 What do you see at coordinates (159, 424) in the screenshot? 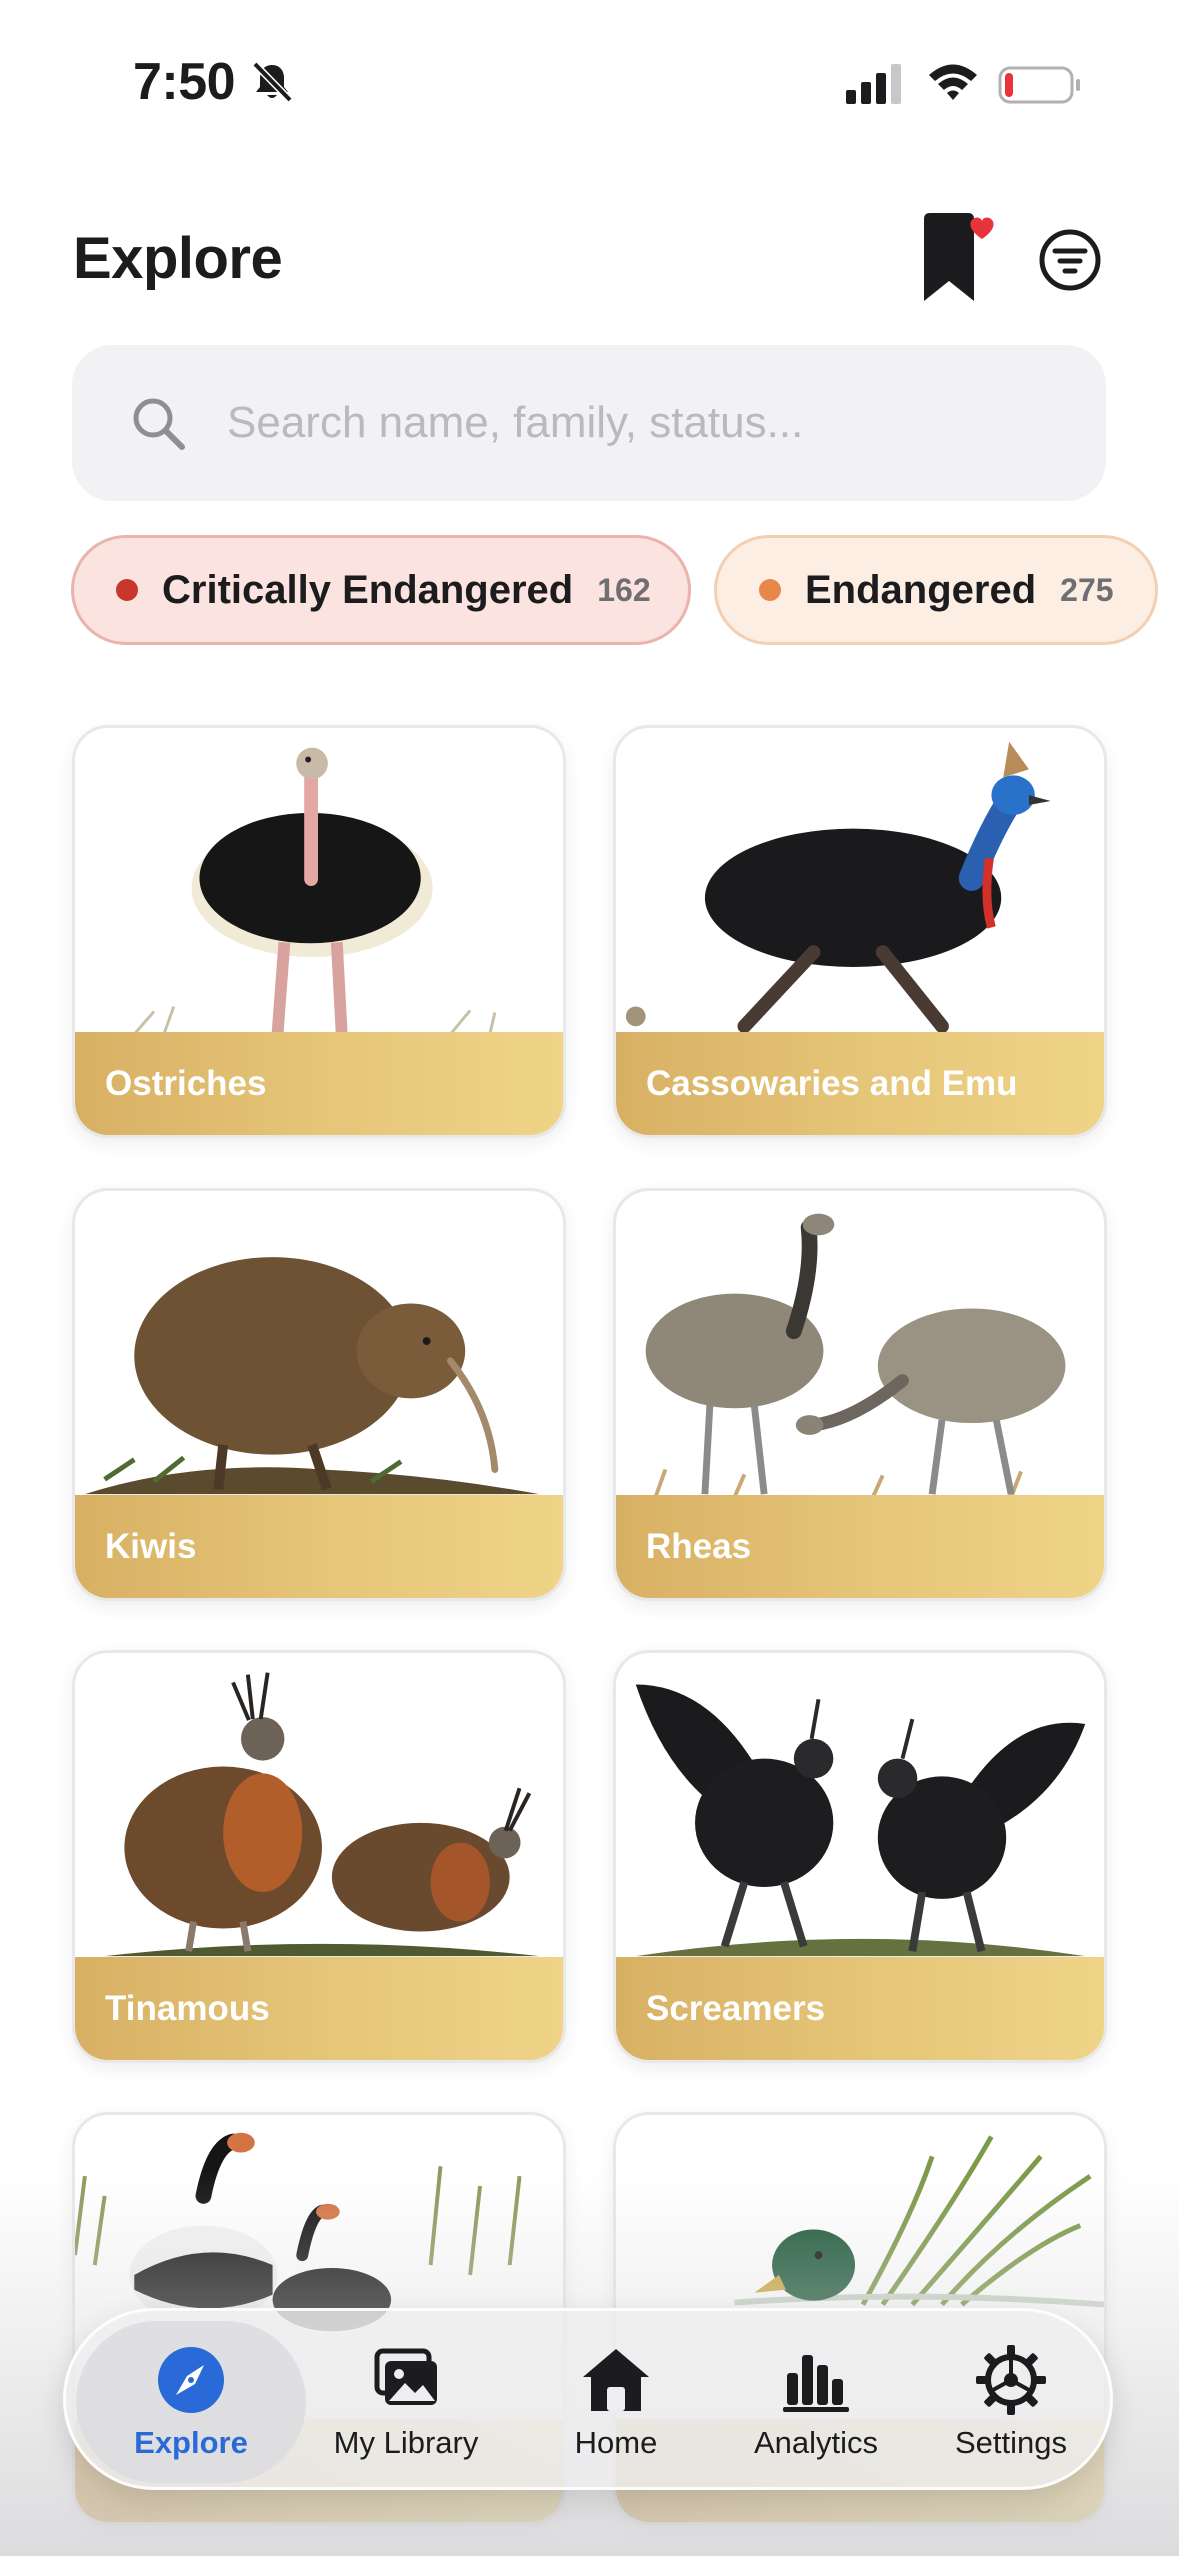
I see `search-icon` at bounding box center [159, 424].